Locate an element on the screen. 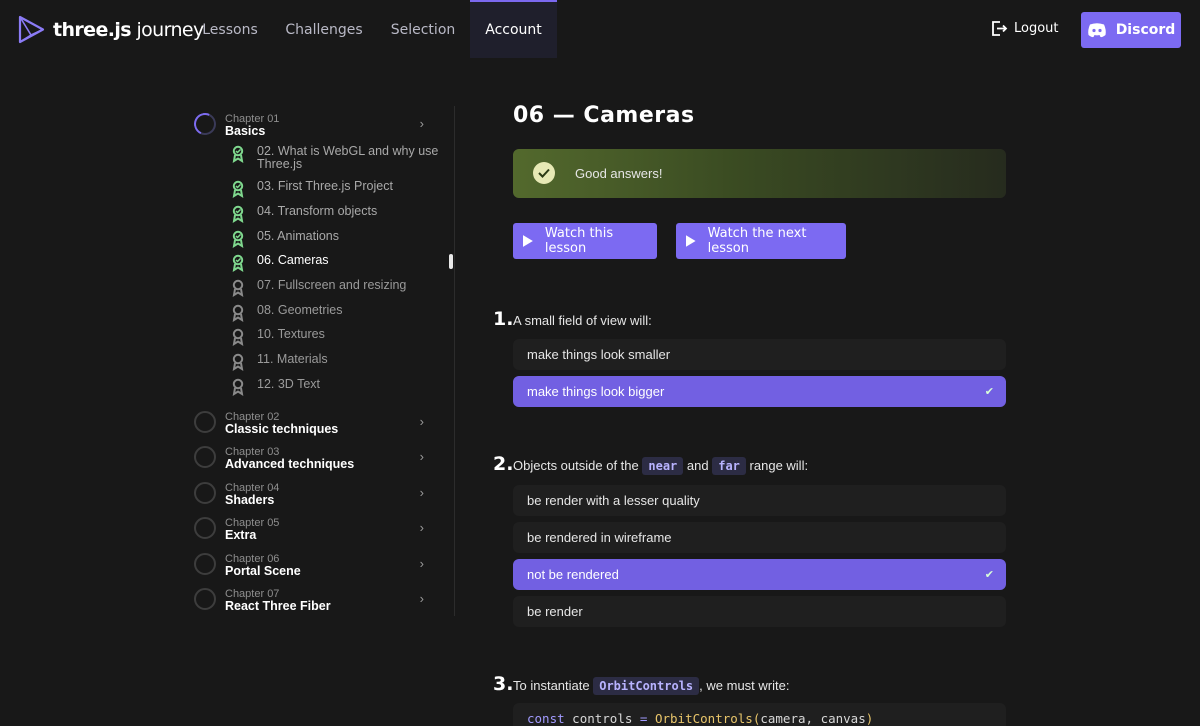 Image resolution: width=1200 pixels, height=726 pixels. lesson-item: 03. First Three.js Project is located at coordinates (337, 189).